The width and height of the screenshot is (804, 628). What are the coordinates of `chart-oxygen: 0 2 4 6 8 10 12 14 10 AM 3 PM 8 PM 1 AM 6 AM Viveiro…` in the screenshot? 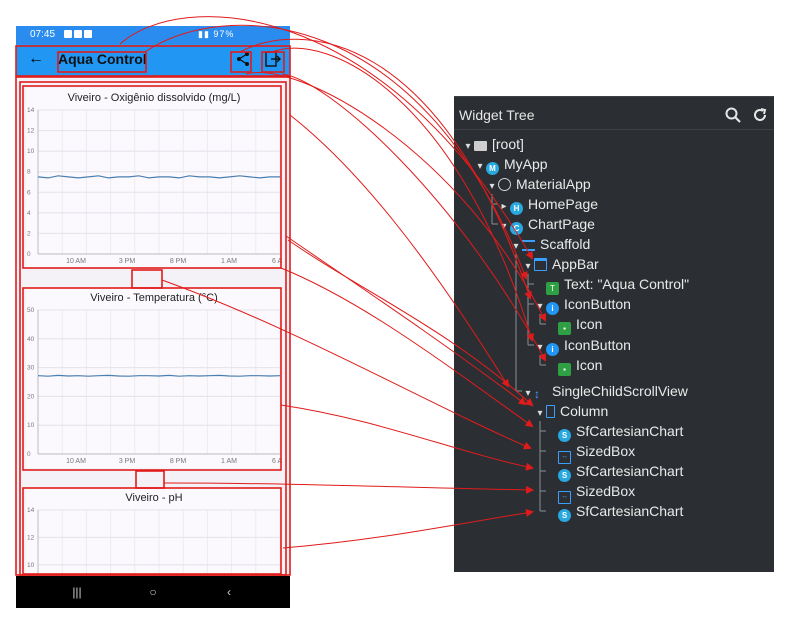 It's located at (154, 178).